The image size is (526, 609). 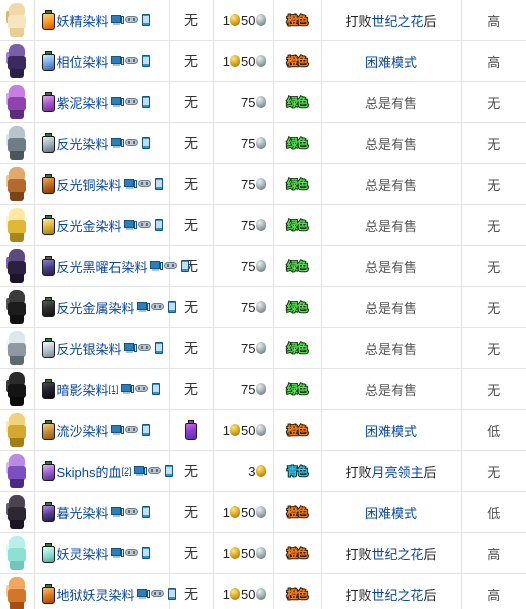 What do you see at coordinates (297, 102) in the screenshot?
I see `rarity-badge: 绿色` at bounding box center [297, 102].